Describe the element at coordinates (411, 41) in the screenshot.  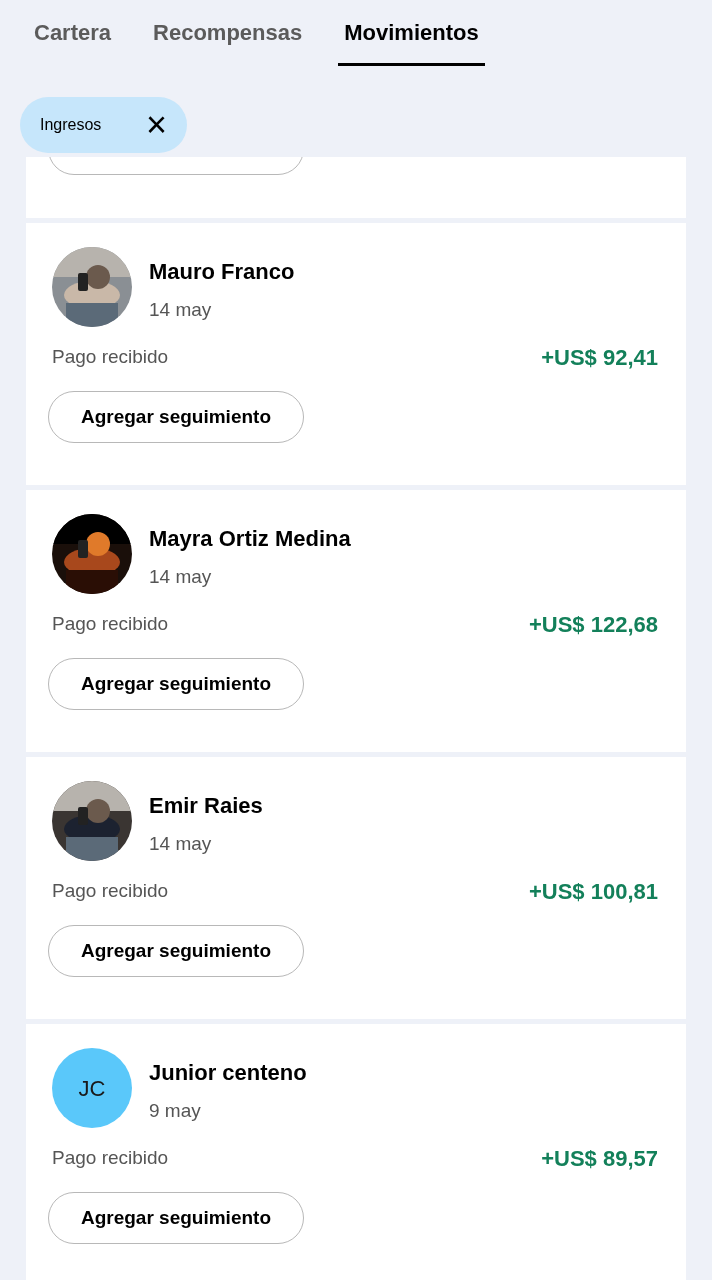
I see `tab: Movimientos` at that location.